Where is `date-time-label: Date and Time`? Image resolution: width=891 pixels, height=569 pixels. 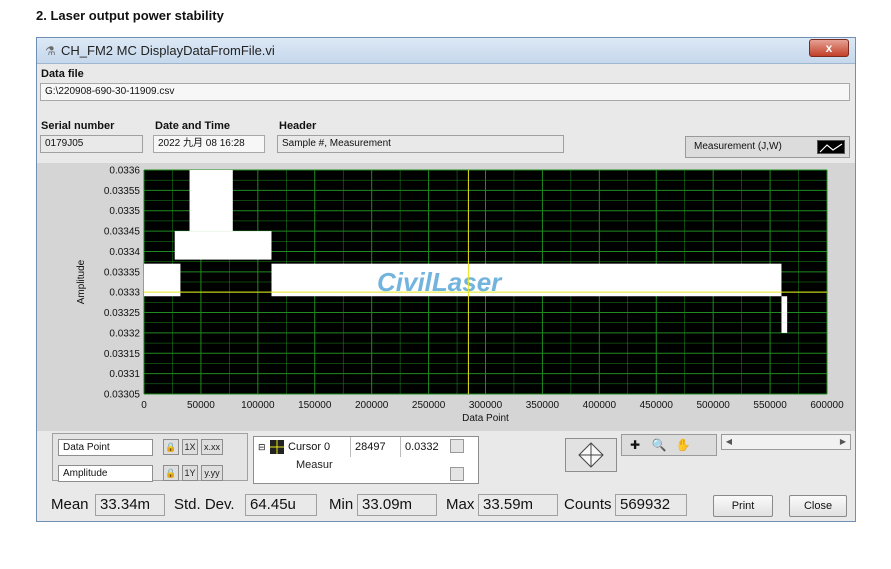 date-time-label: Date and Time is located at coordinates (192, 126).